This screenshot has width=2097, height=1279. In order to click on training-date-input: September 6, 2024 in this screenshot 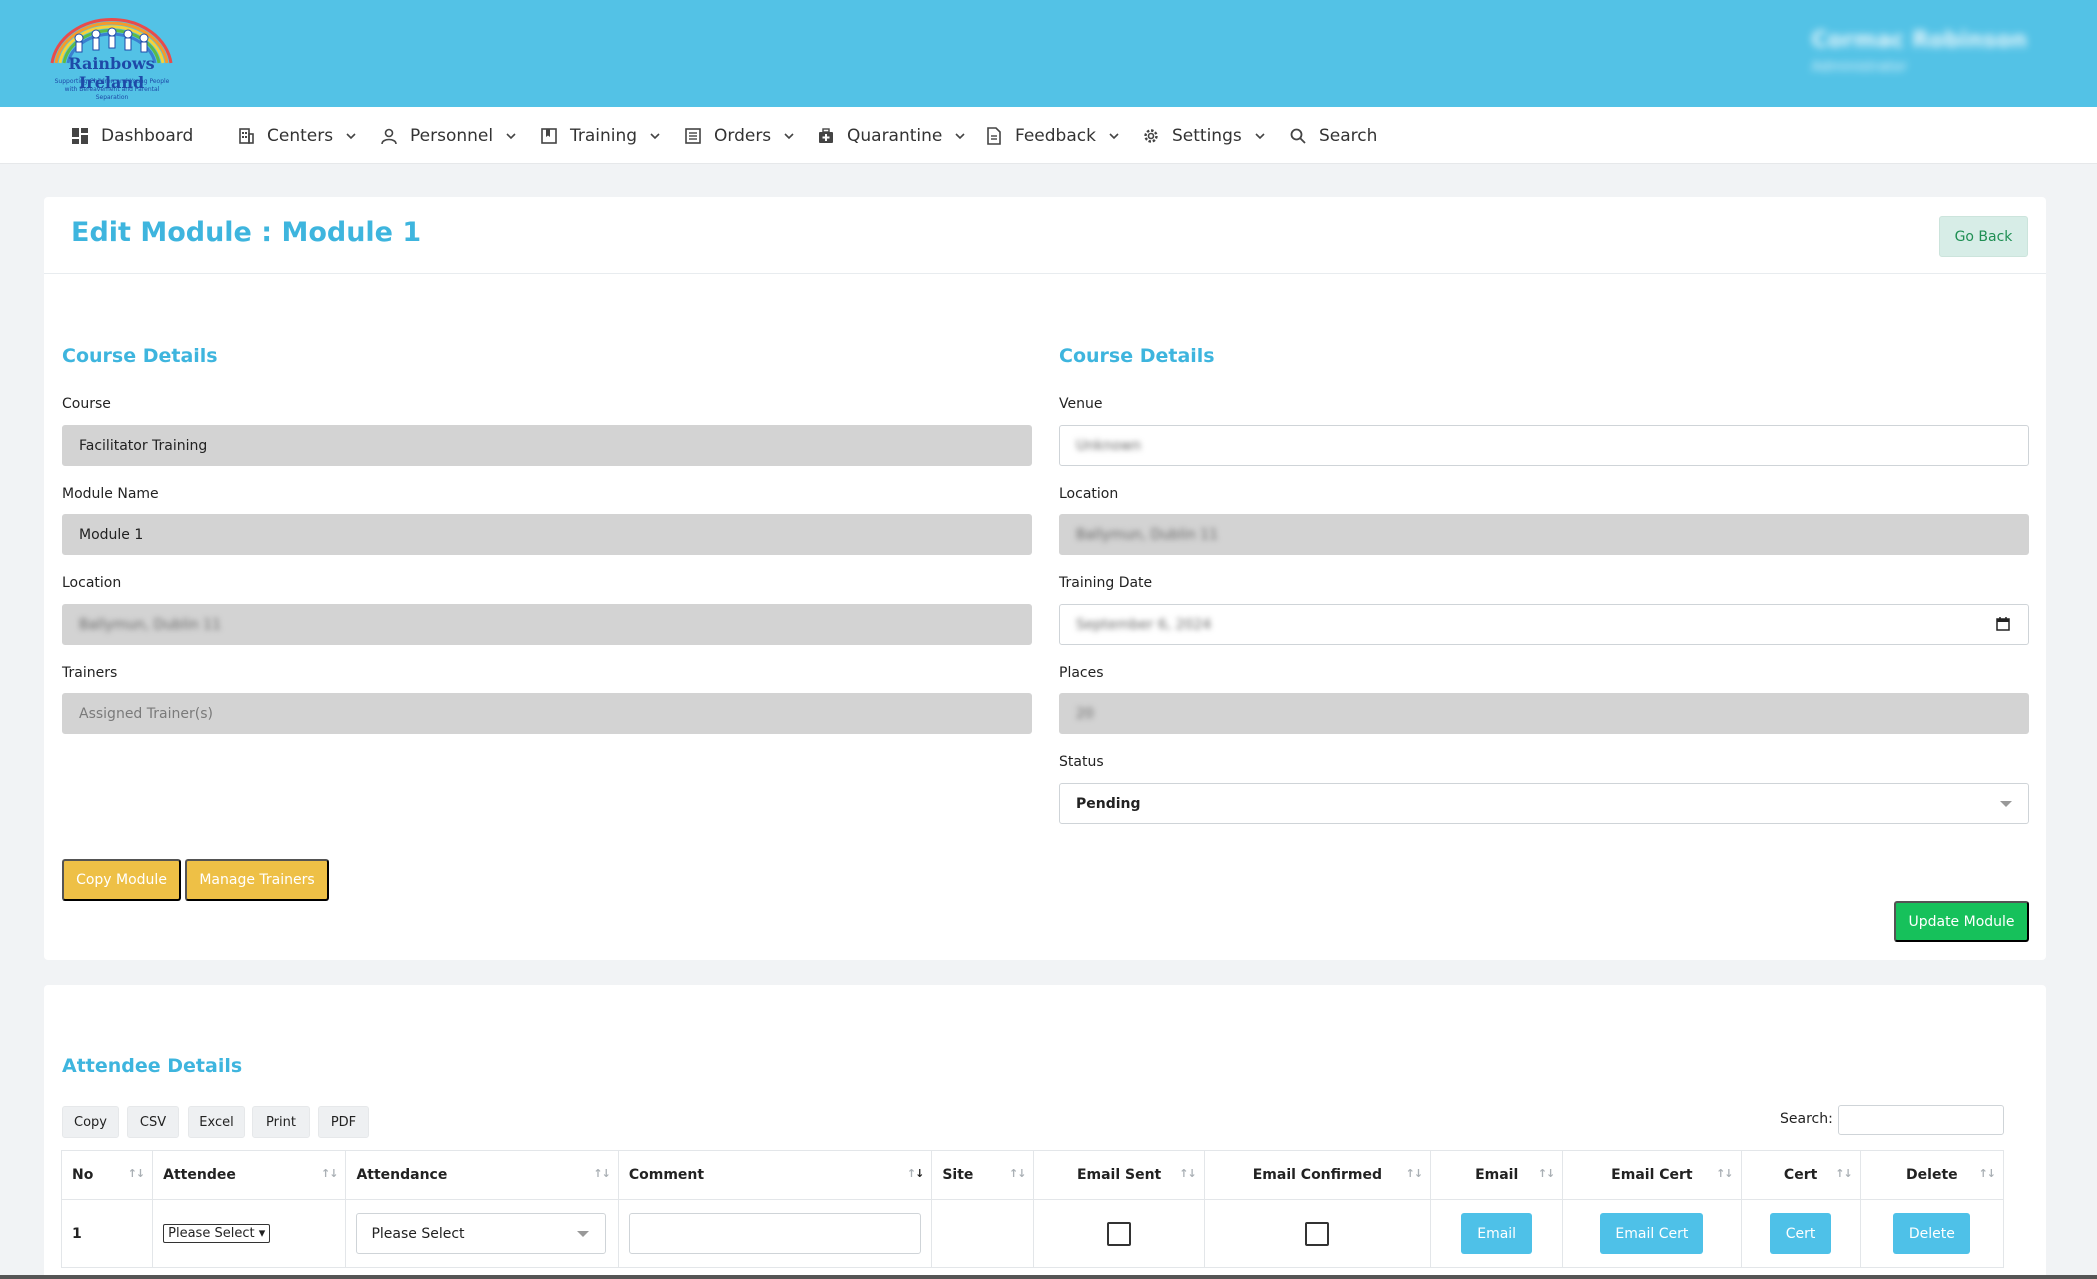, I will do `click(1544, 624)`.